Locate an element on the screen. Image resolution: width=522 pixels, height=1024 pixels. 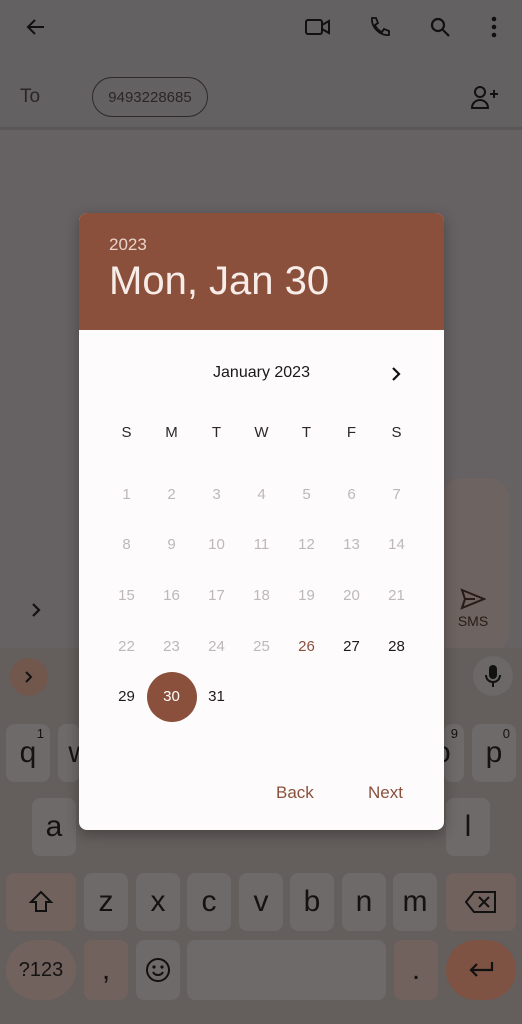
shift-icon is located at coordinates (41, 901).